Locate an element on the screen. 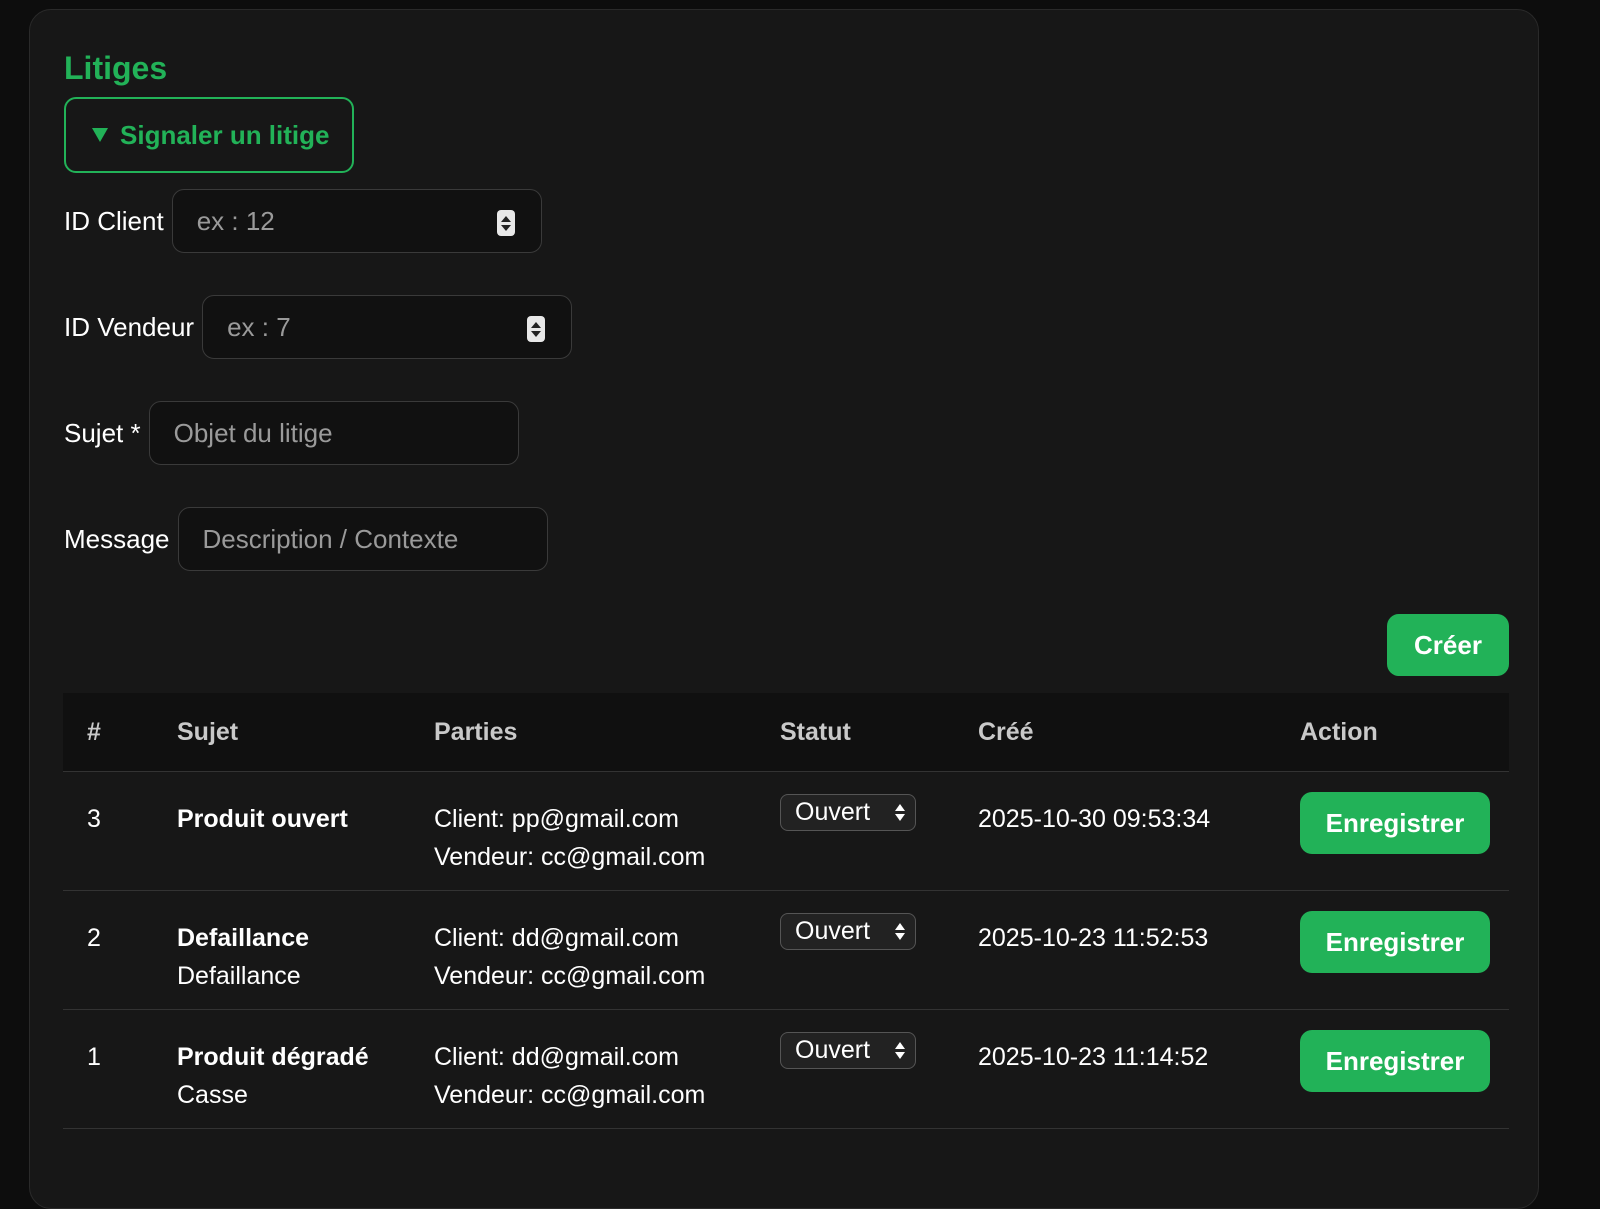  header-id: # is located at coordinates (120, 732).